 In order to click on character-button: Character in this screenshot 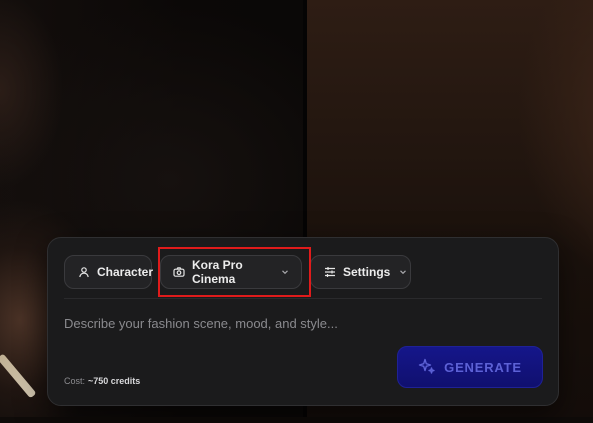, I will do `click(109, 272)`.